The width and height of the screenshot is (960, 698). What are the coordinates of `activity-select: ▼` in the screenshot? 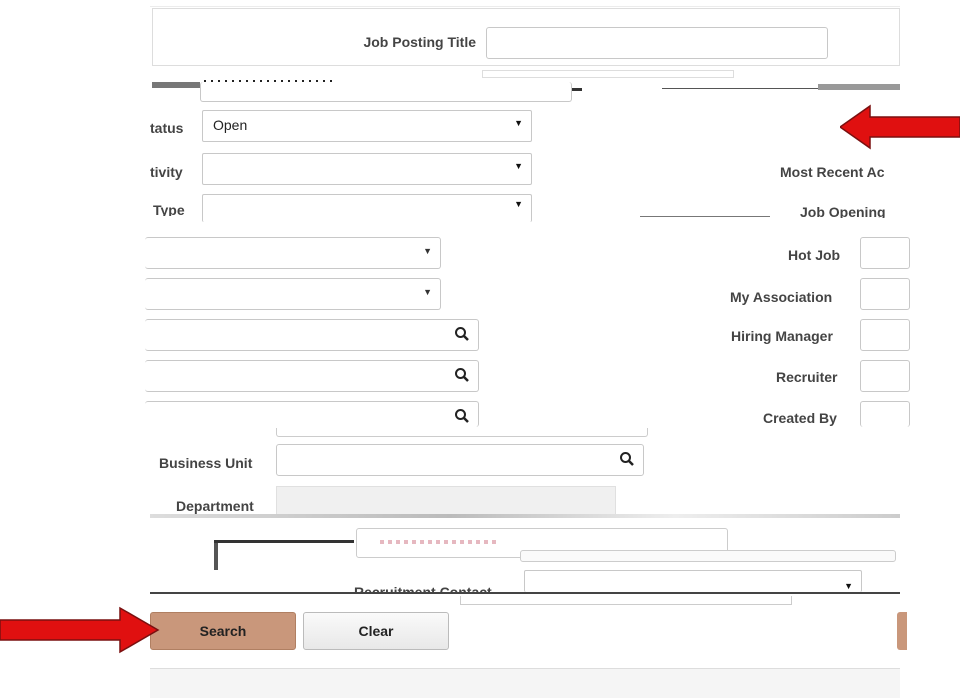 It's located at (367, 169).